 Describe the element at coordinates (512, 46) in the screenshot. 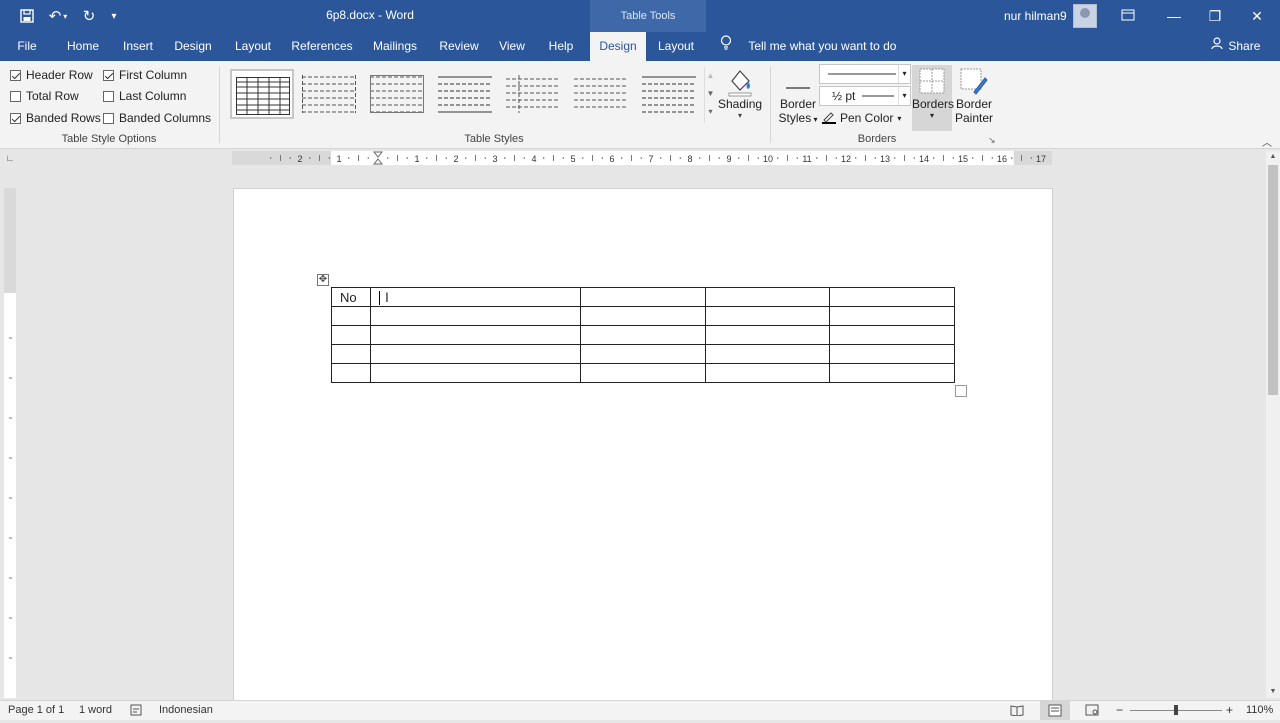

I see `tab-view: View` at that location.